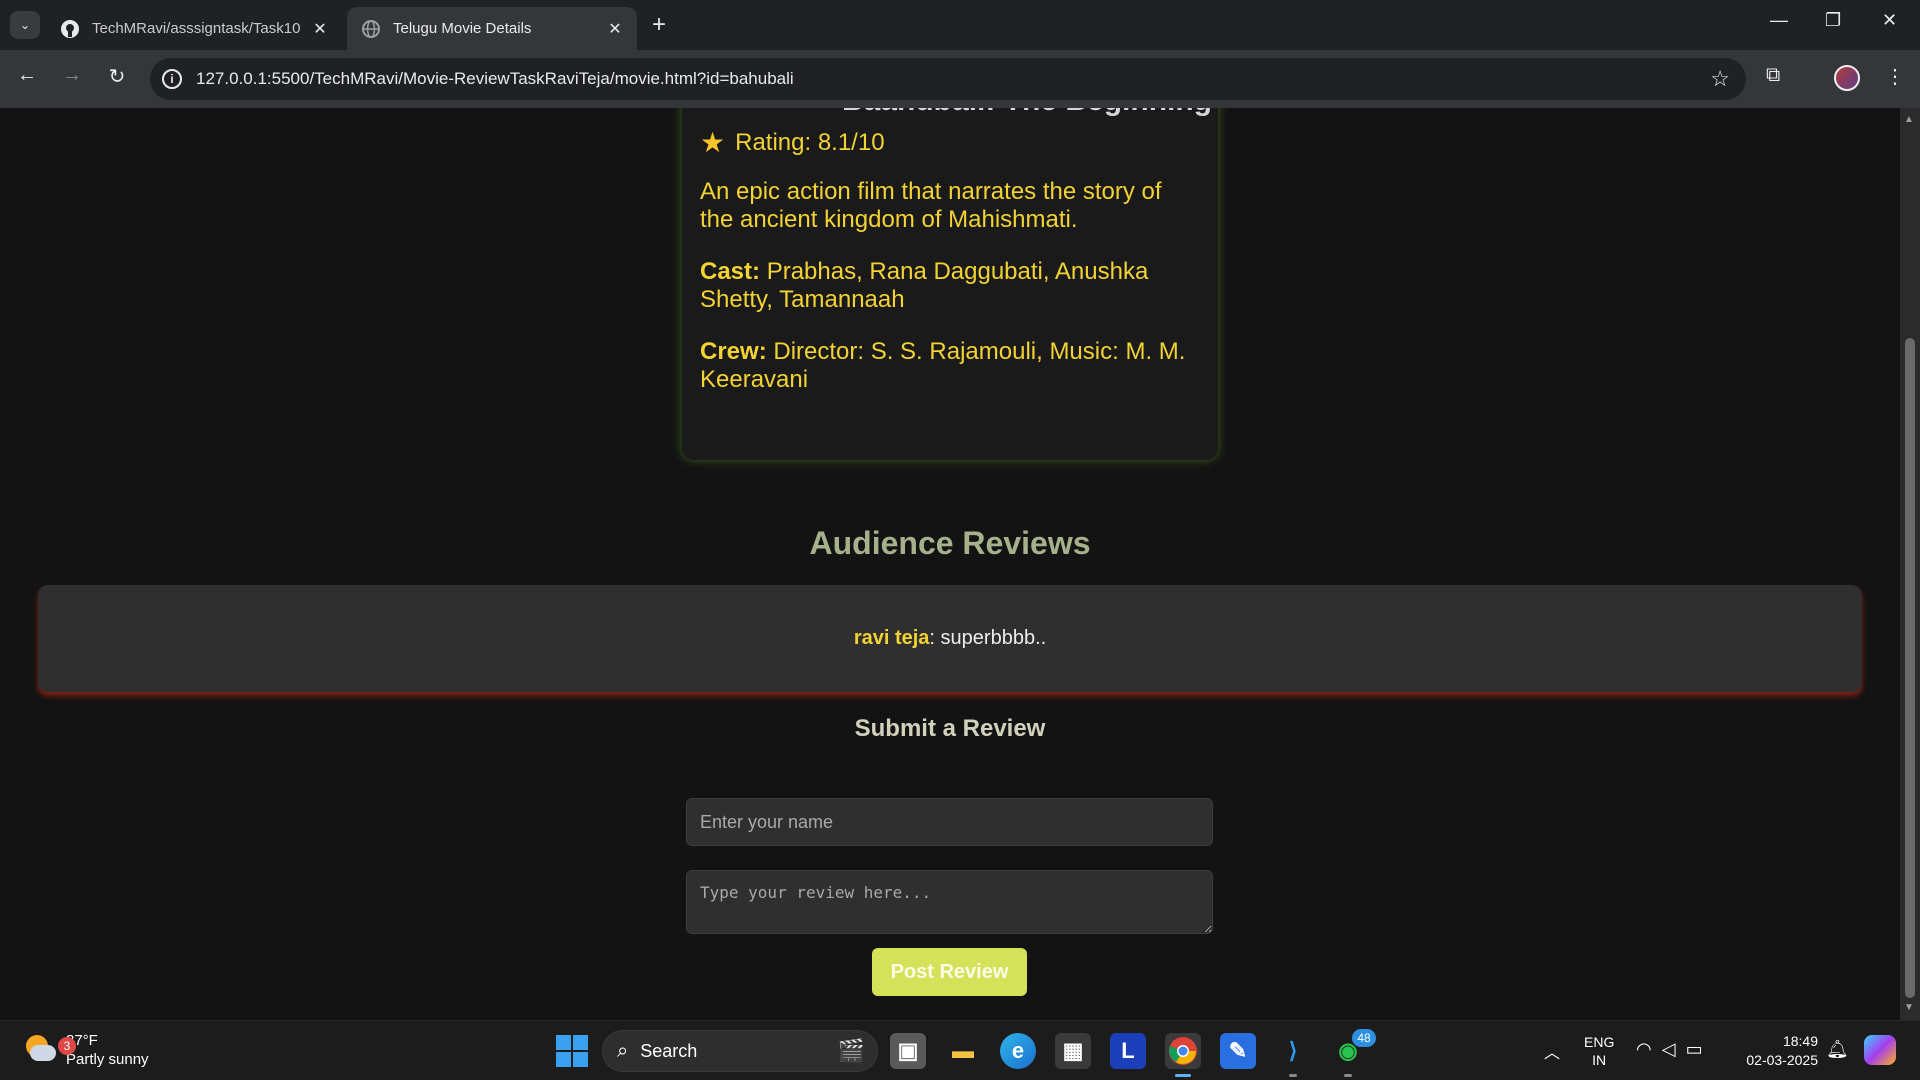 This screenshot has height=1080, width=1920. I want to click on weather-text: 87°F Partly sunny, so click(107, 1050).